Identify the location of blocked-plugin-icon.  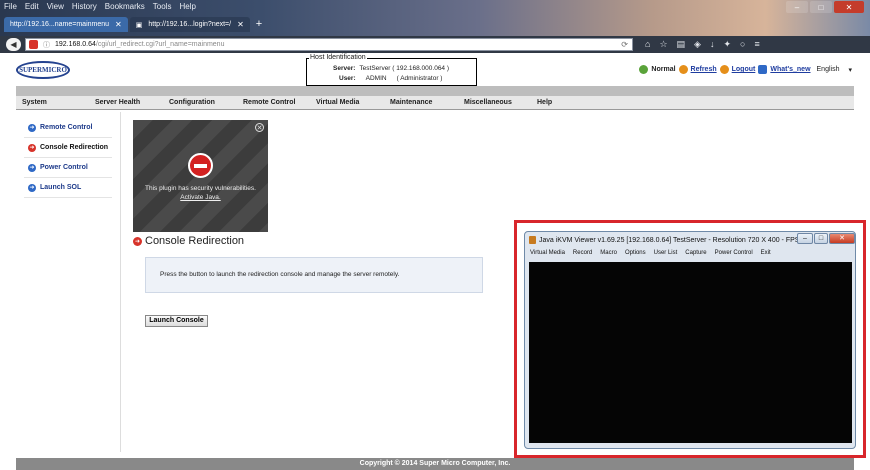
(200, 165).